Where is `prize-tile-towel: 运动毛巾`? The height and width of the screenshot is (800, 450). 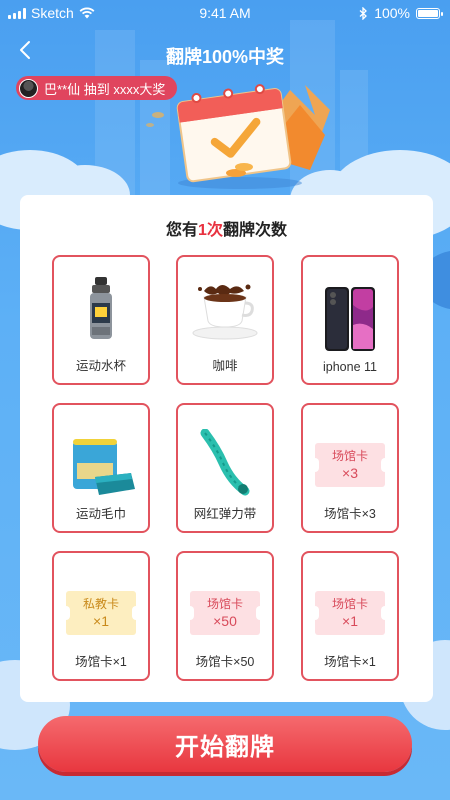 prize-tile-towel: 运动毛巾 is located at coordinates (101, 468).